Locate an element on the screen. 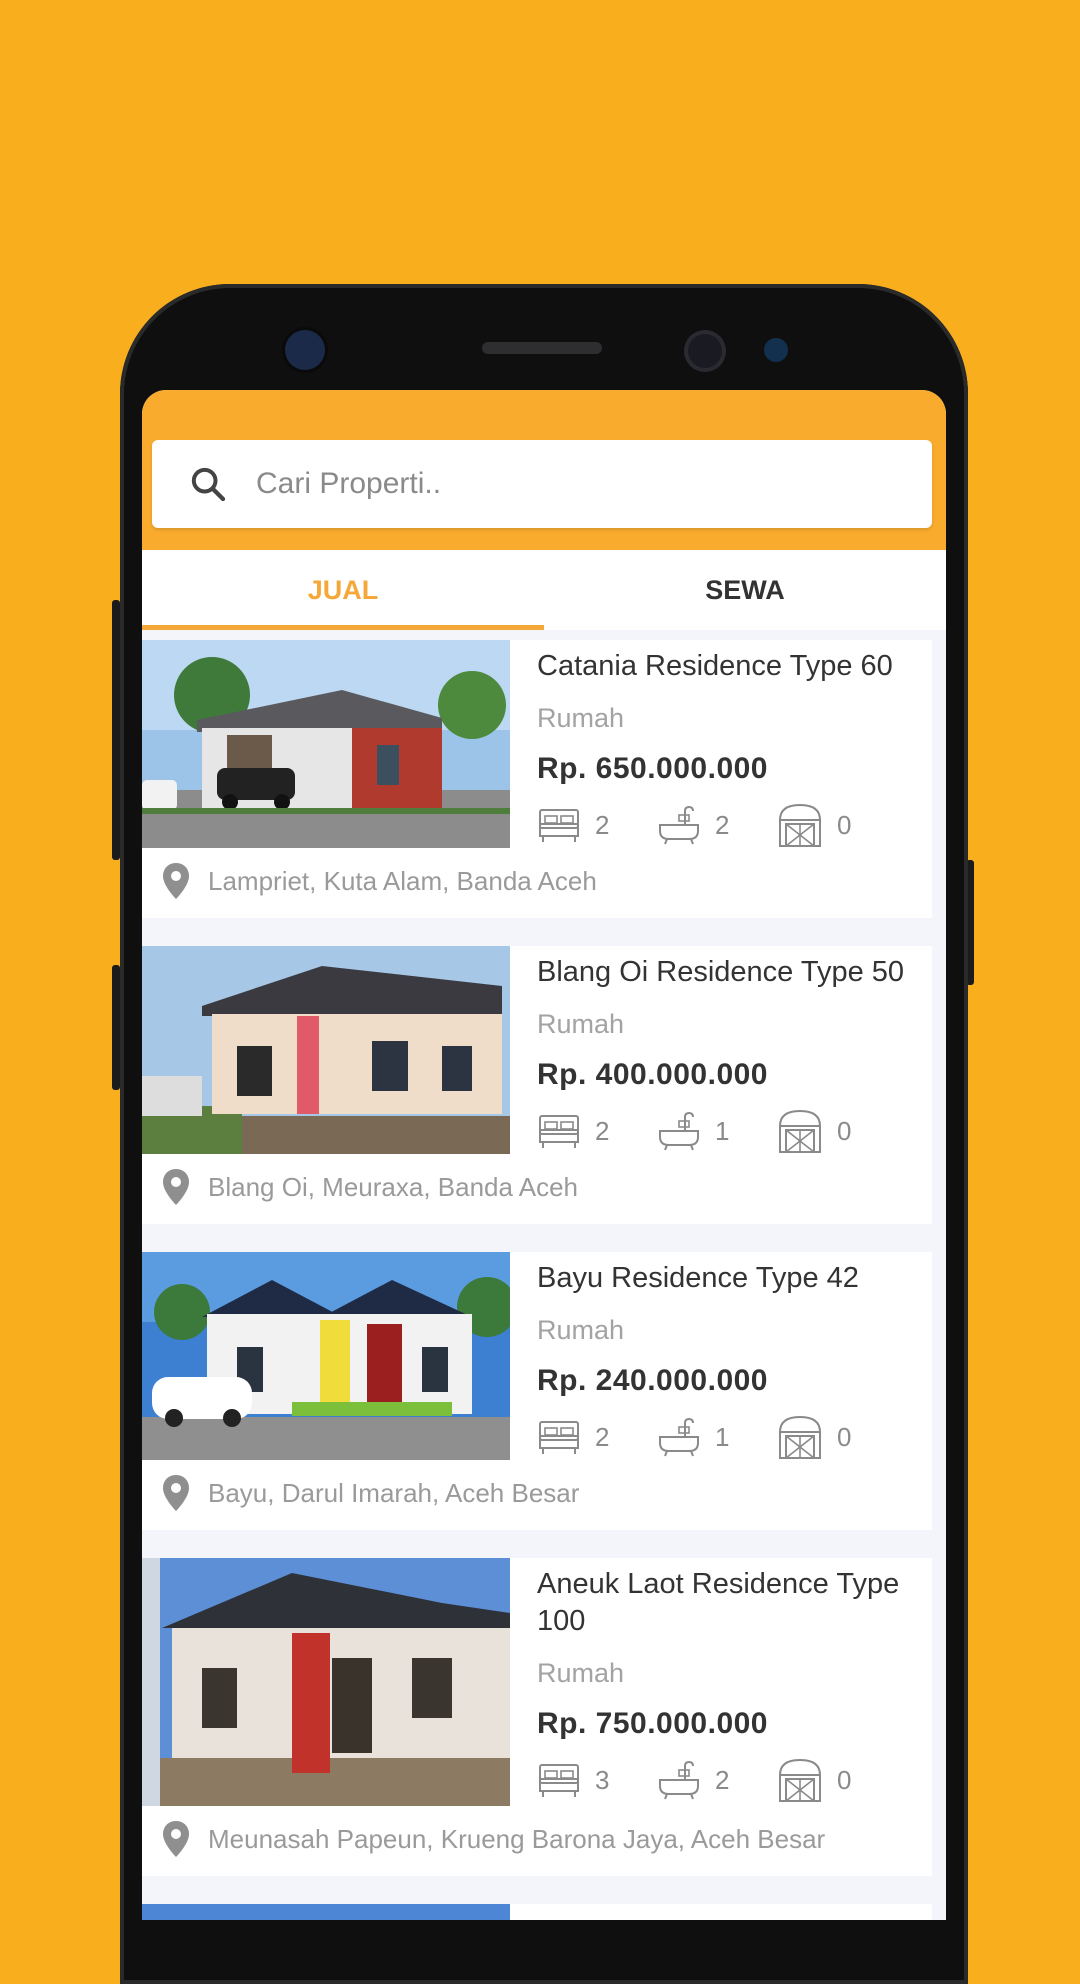 Image resolution: width=1080 pixels, height=1984 pixels. power-key is located at coordinates (116, 1027).